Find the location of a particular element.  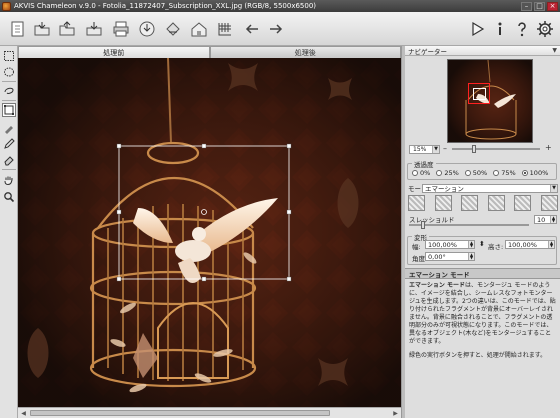

zoom-slider is located at coordinates (496, 149).